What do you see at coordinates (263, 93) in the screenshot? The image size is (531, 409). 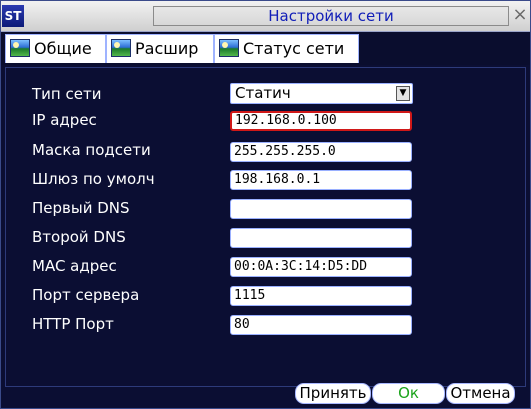 I see `network-type-value: Статич` at bounding box center [263, 93].